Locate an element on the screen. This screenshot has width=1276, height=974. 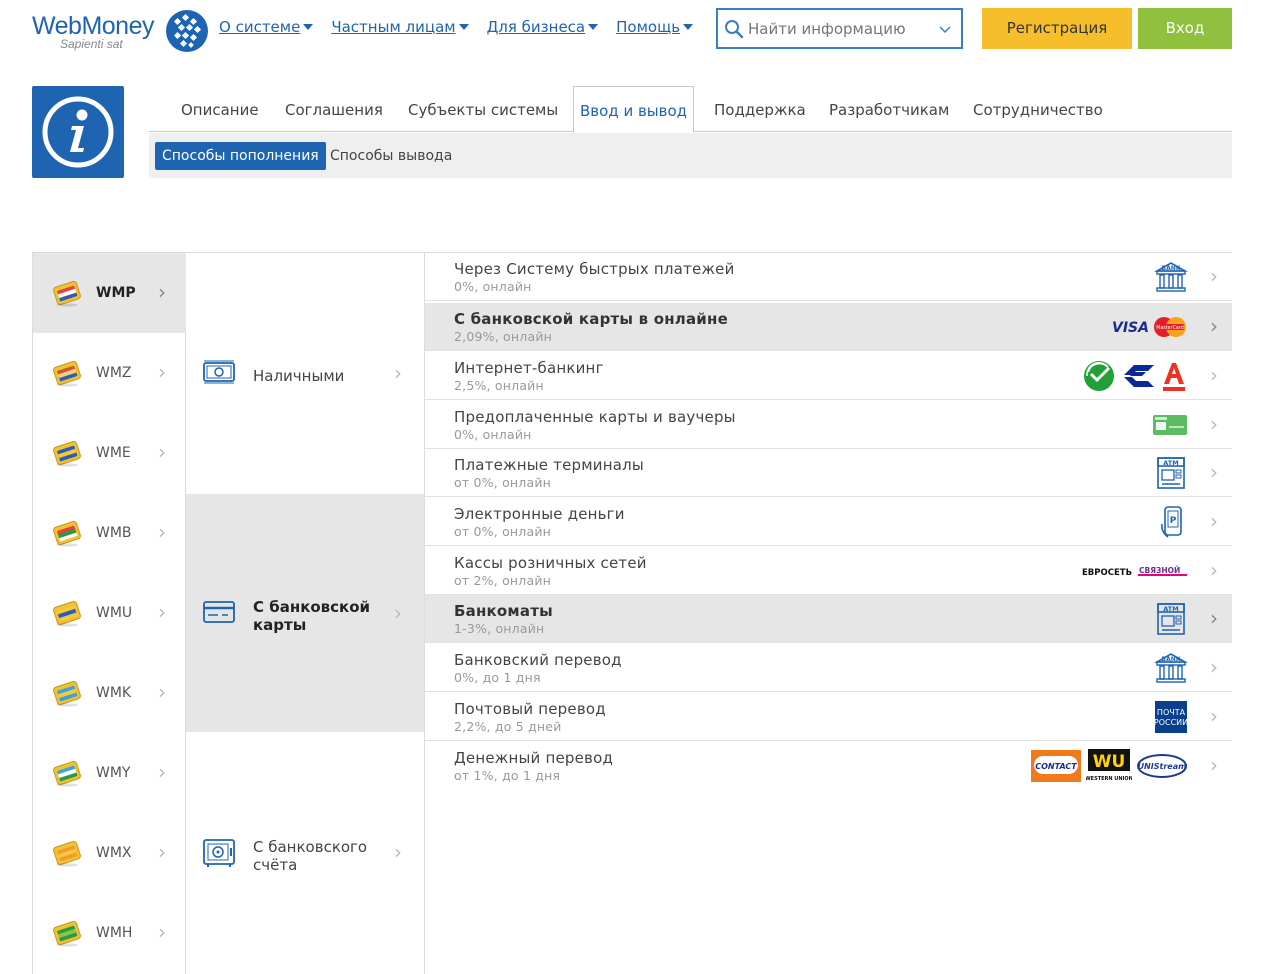
option-fee: от 2%, онлайн is located at coordinates (503, 580).